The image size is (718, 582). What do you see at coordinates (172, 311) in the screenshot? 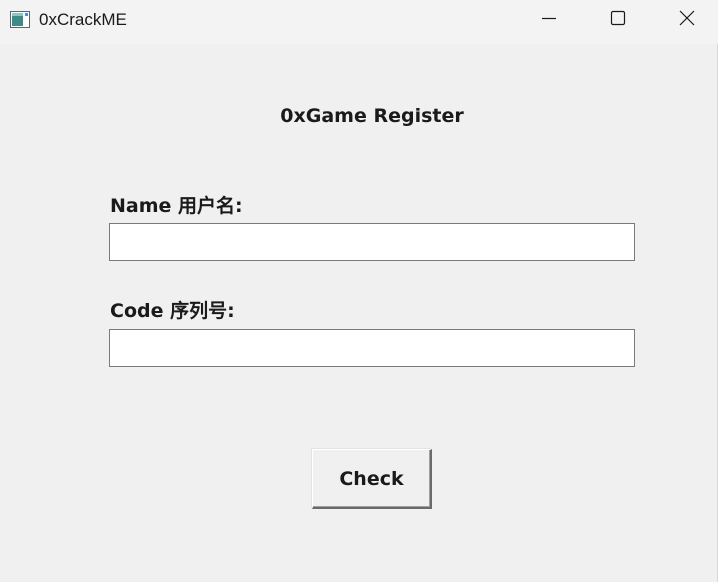
I see `code-label: Code 序列号:` at bounding box center [172, 311].